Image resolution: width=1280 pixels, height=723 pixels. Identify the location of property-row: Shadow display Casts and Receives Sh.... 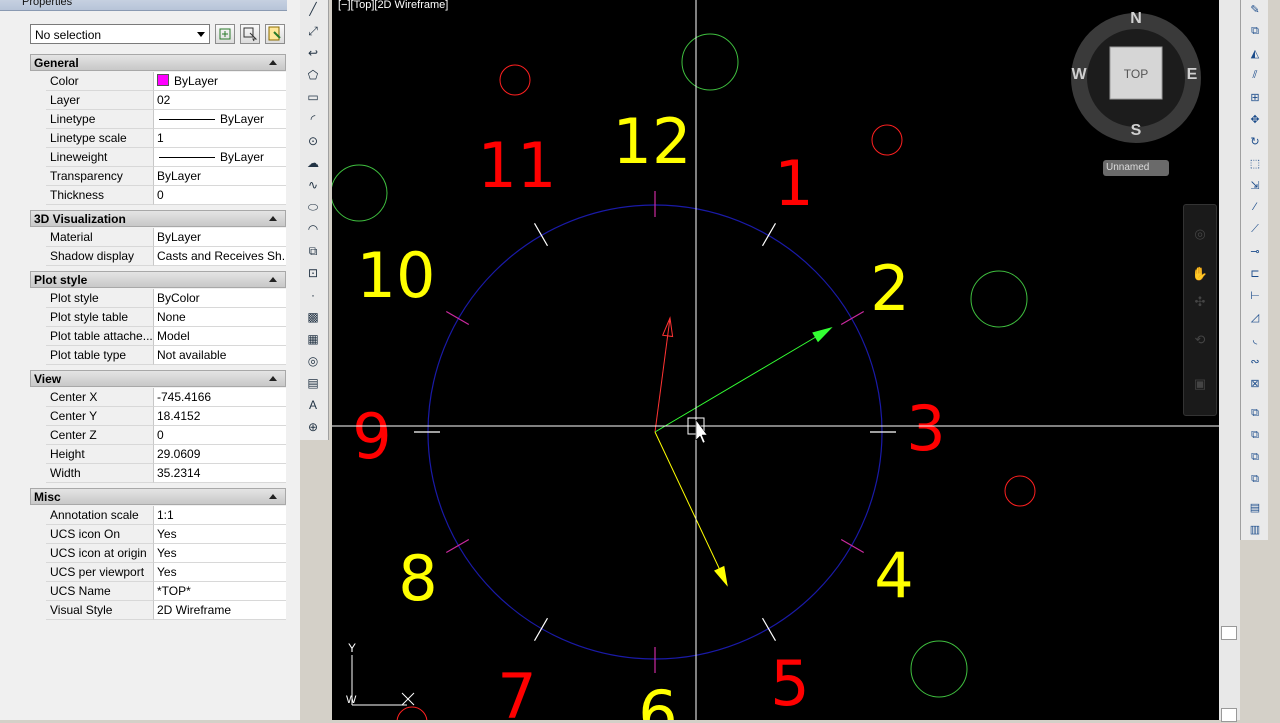
(166, 256).